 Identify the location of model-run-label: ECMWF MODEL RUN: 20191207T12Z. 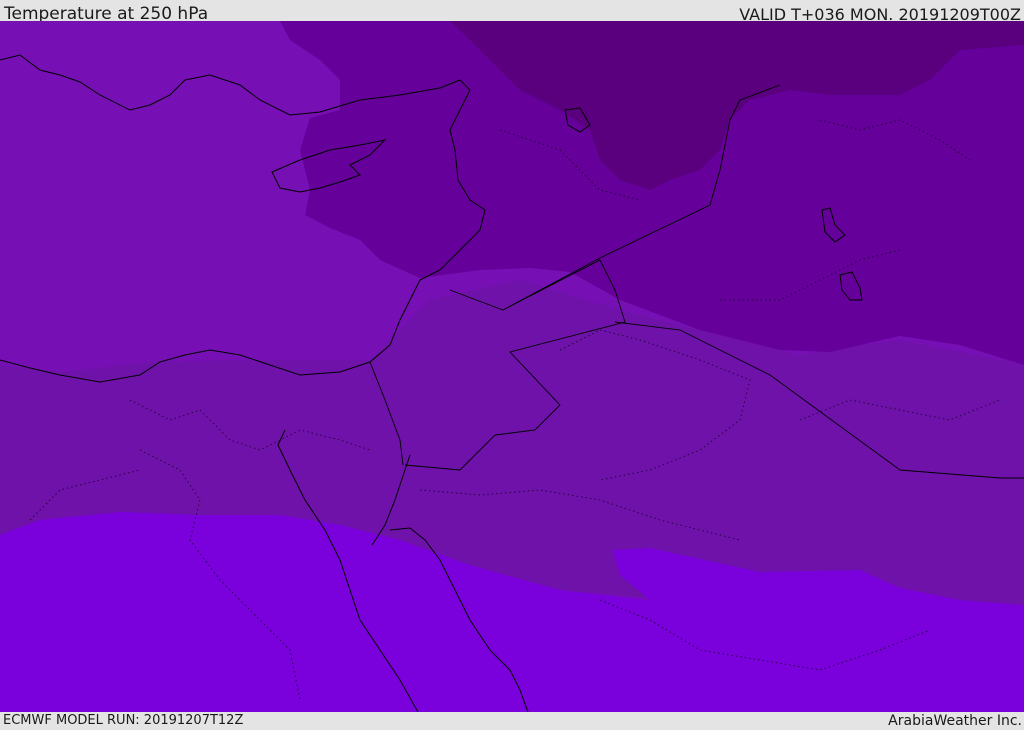
(123, 720).